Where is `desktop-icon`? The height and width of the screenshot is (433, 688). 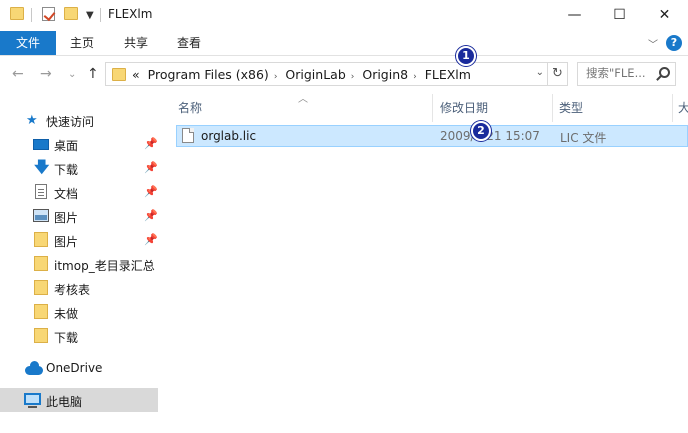
desktop-icon is located at coordinates (41, 144).